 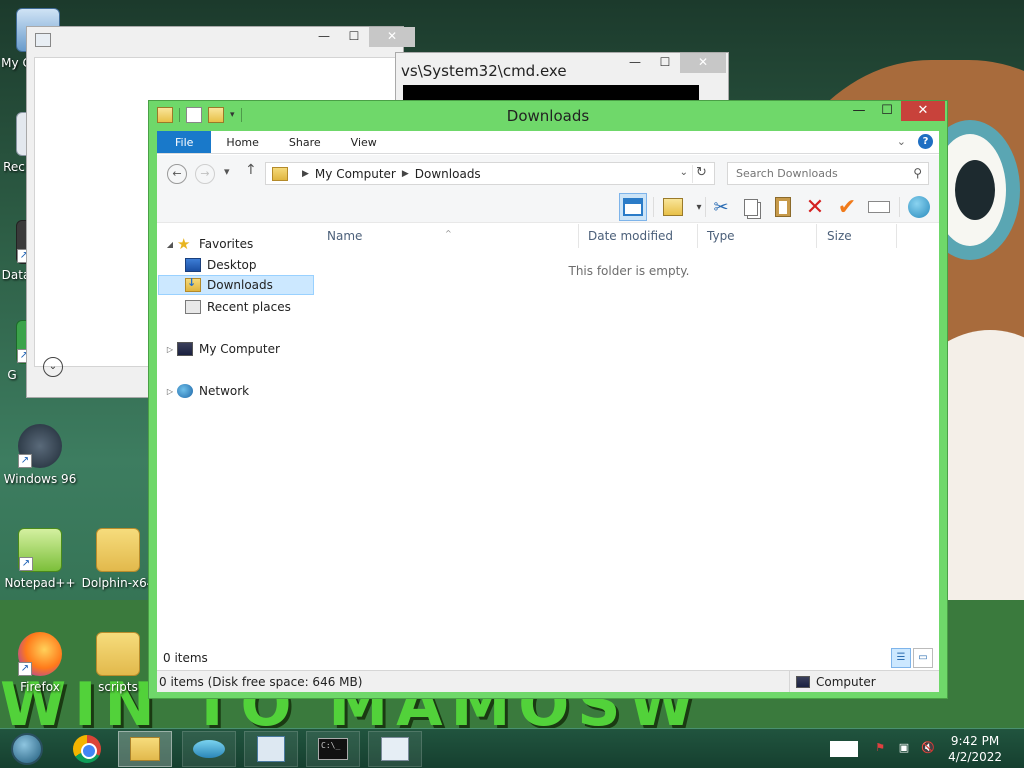 I want to click on nav-item-desktop: Desktop, so click(x=221, y=265).